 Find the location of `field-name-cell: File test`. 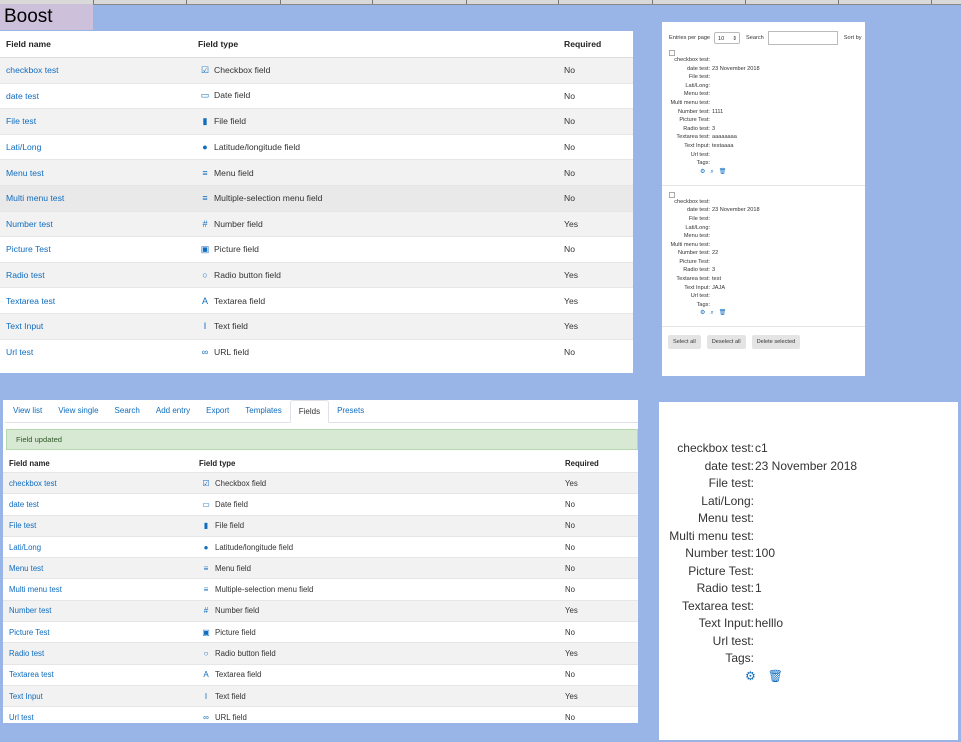

field-name-cell: File test is located at coordinates (96, 121).